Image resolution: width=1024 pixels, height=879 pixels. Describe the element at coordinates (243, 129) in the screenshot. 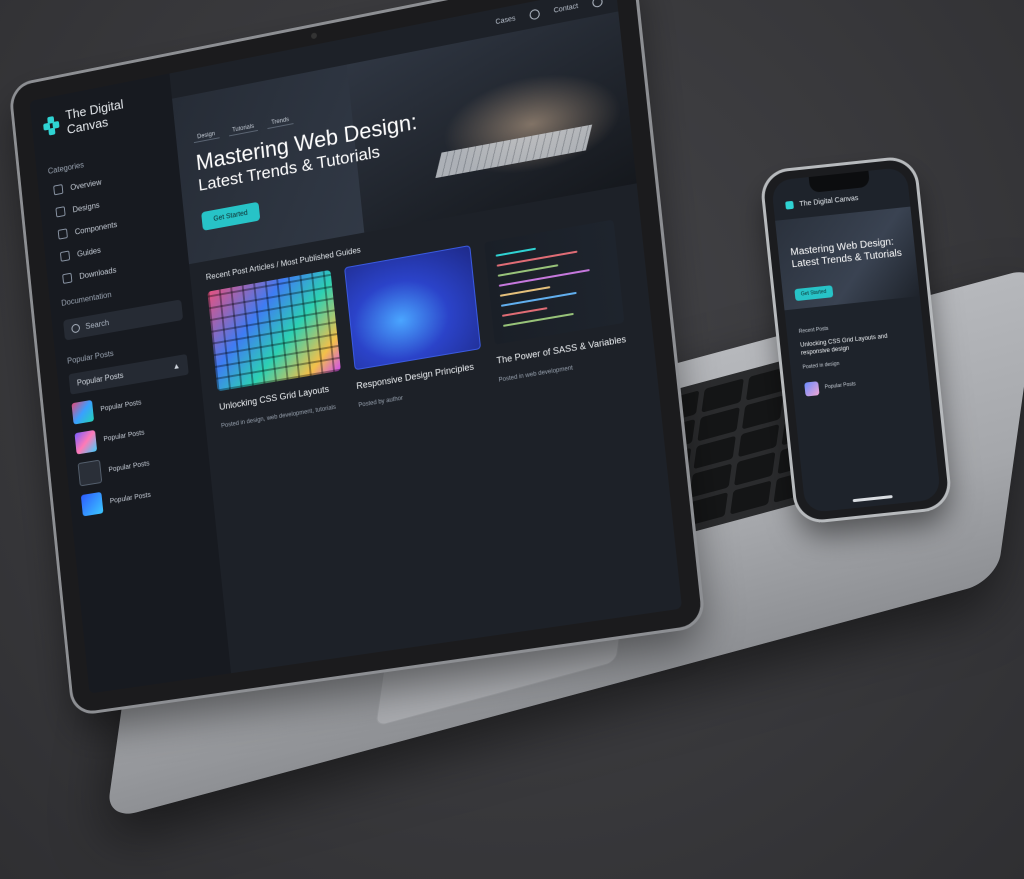

I see `hero-tag: Tutorials` at that location.